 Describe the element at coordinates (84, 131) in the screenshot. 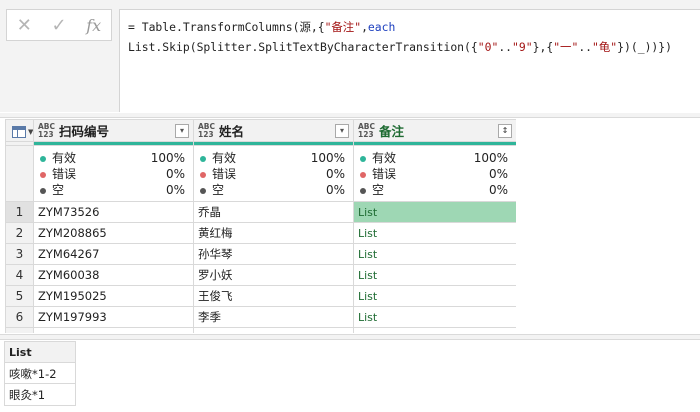

I see `column-name: 扫码编号` at that location.